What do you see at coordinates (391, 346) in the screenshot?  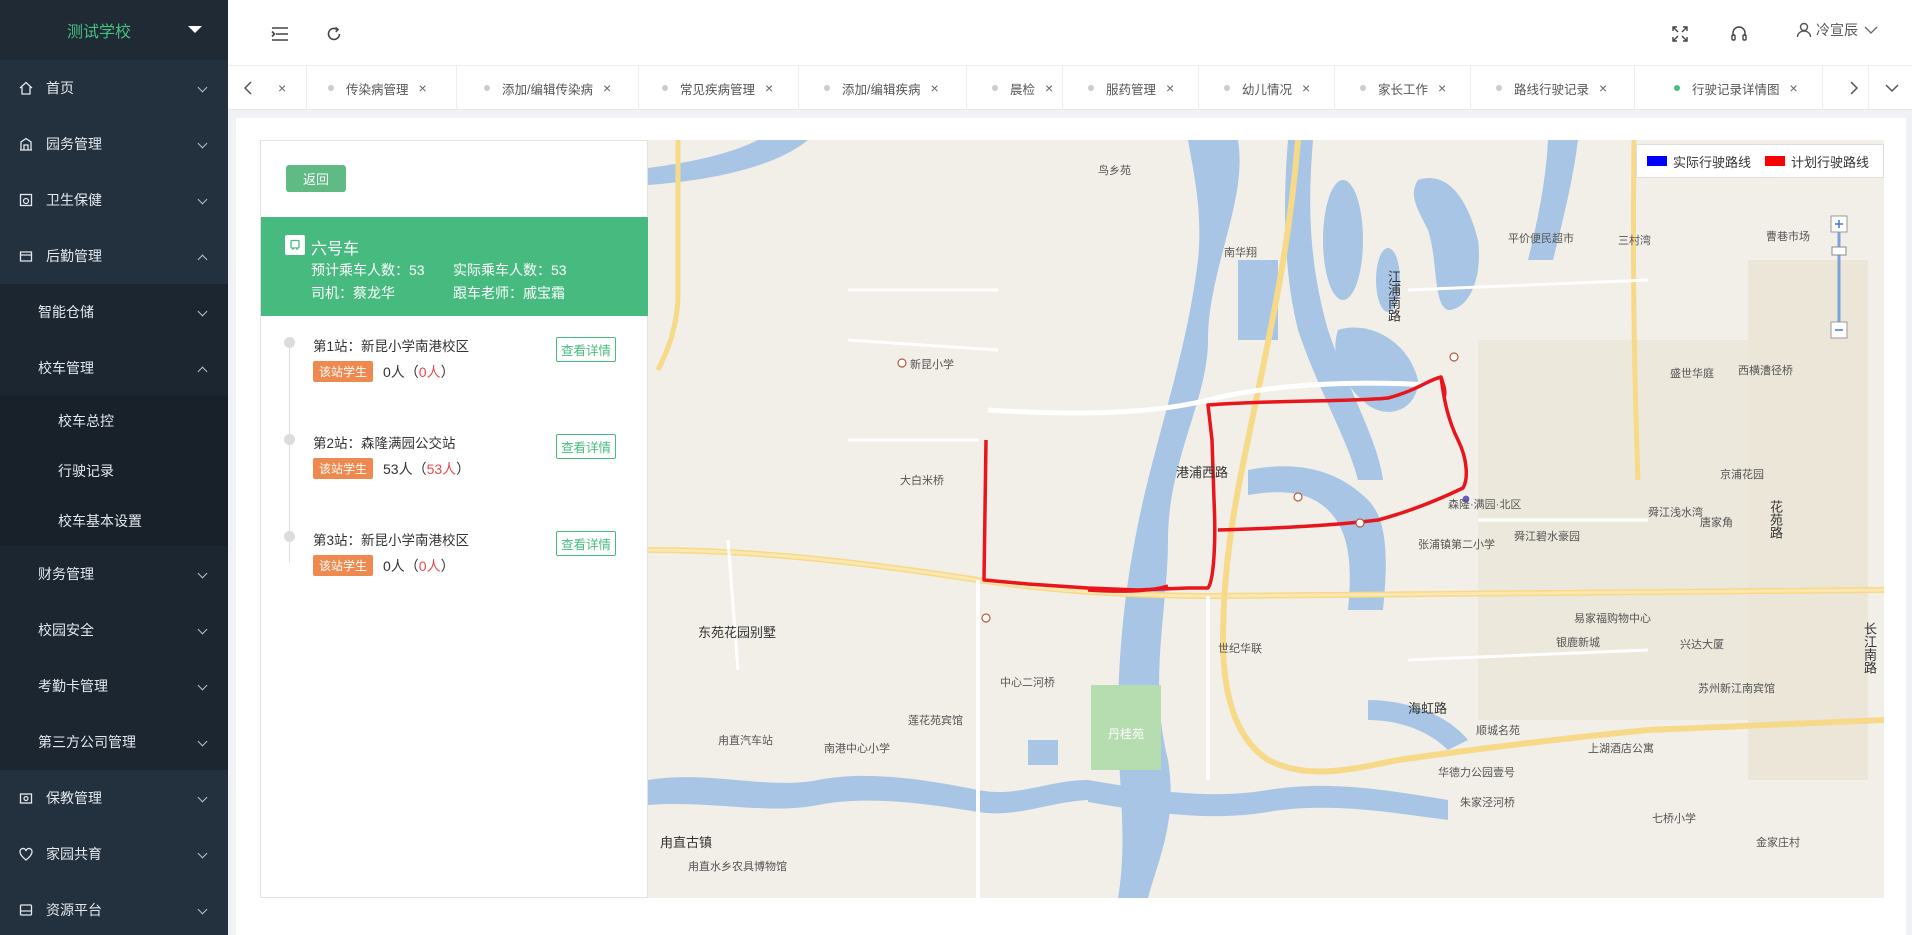 I see `stop-name: 第1站：新昆小学南港校区` at bounding box center [391, 346].